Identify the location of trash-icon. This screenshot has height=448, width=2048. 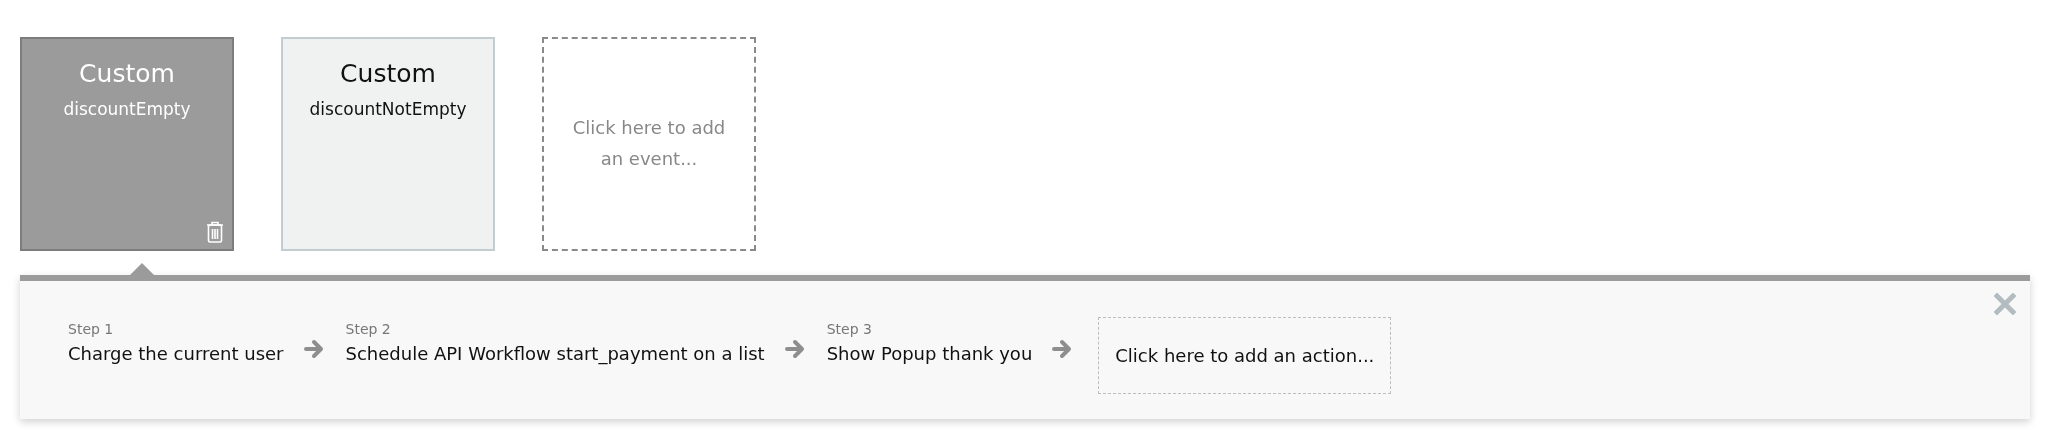
(215, 232).